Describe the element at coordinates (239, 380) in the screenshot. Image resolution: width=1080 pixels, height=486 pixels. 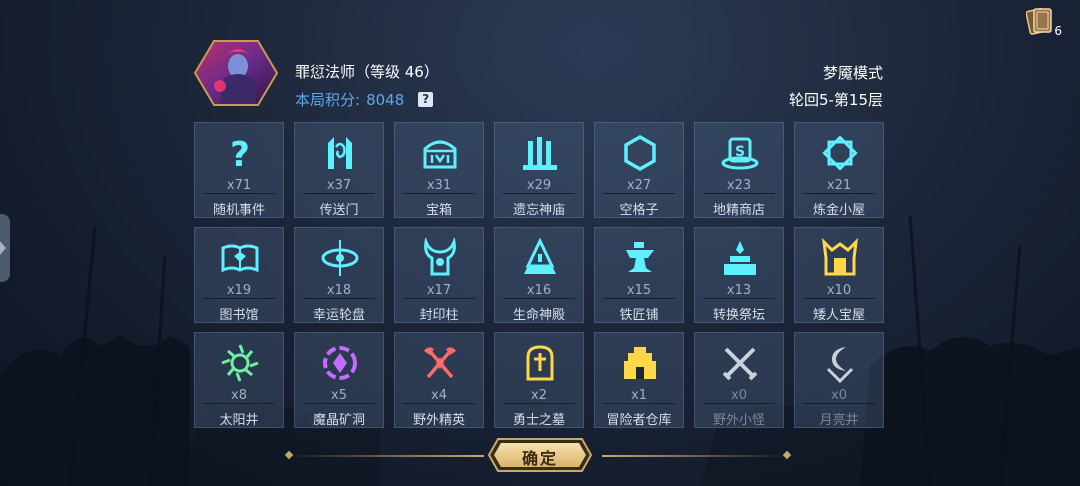
I see `event-tile: x8 太阳井` at that location.